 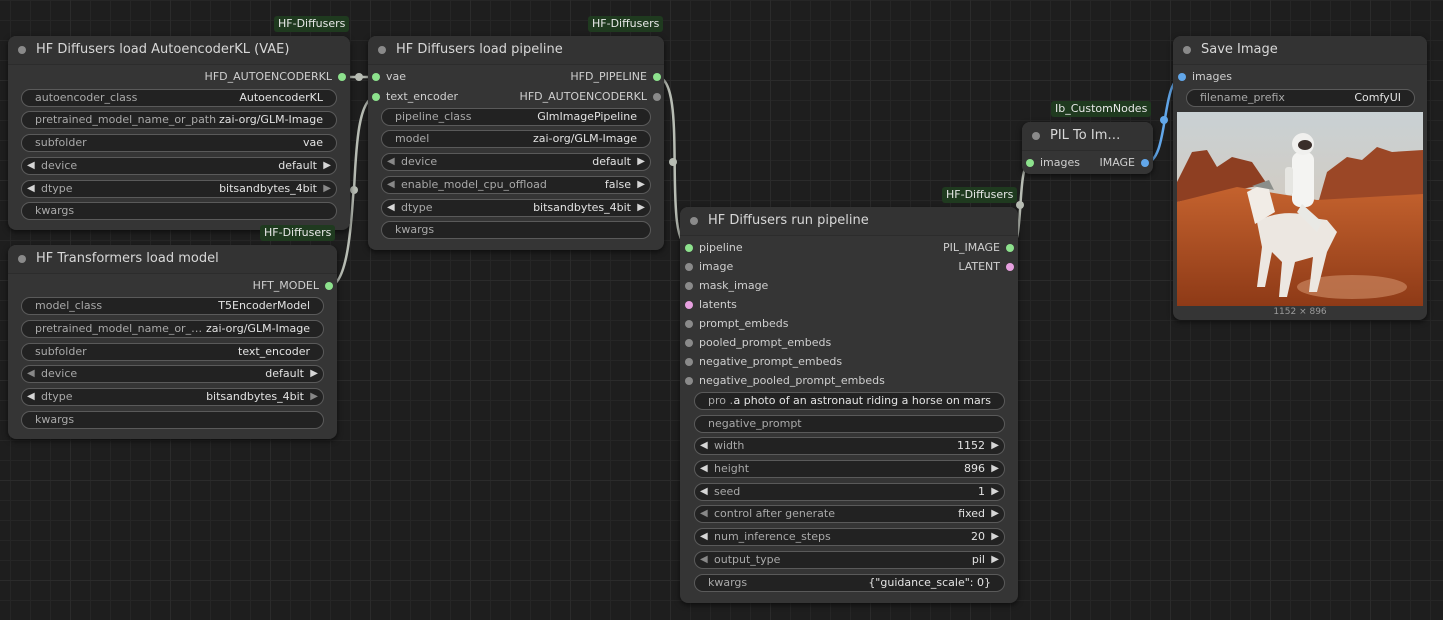 I want to click on node-pil-to-image: PIL To Im… images IMAGE, so click(x=1087, y=148).